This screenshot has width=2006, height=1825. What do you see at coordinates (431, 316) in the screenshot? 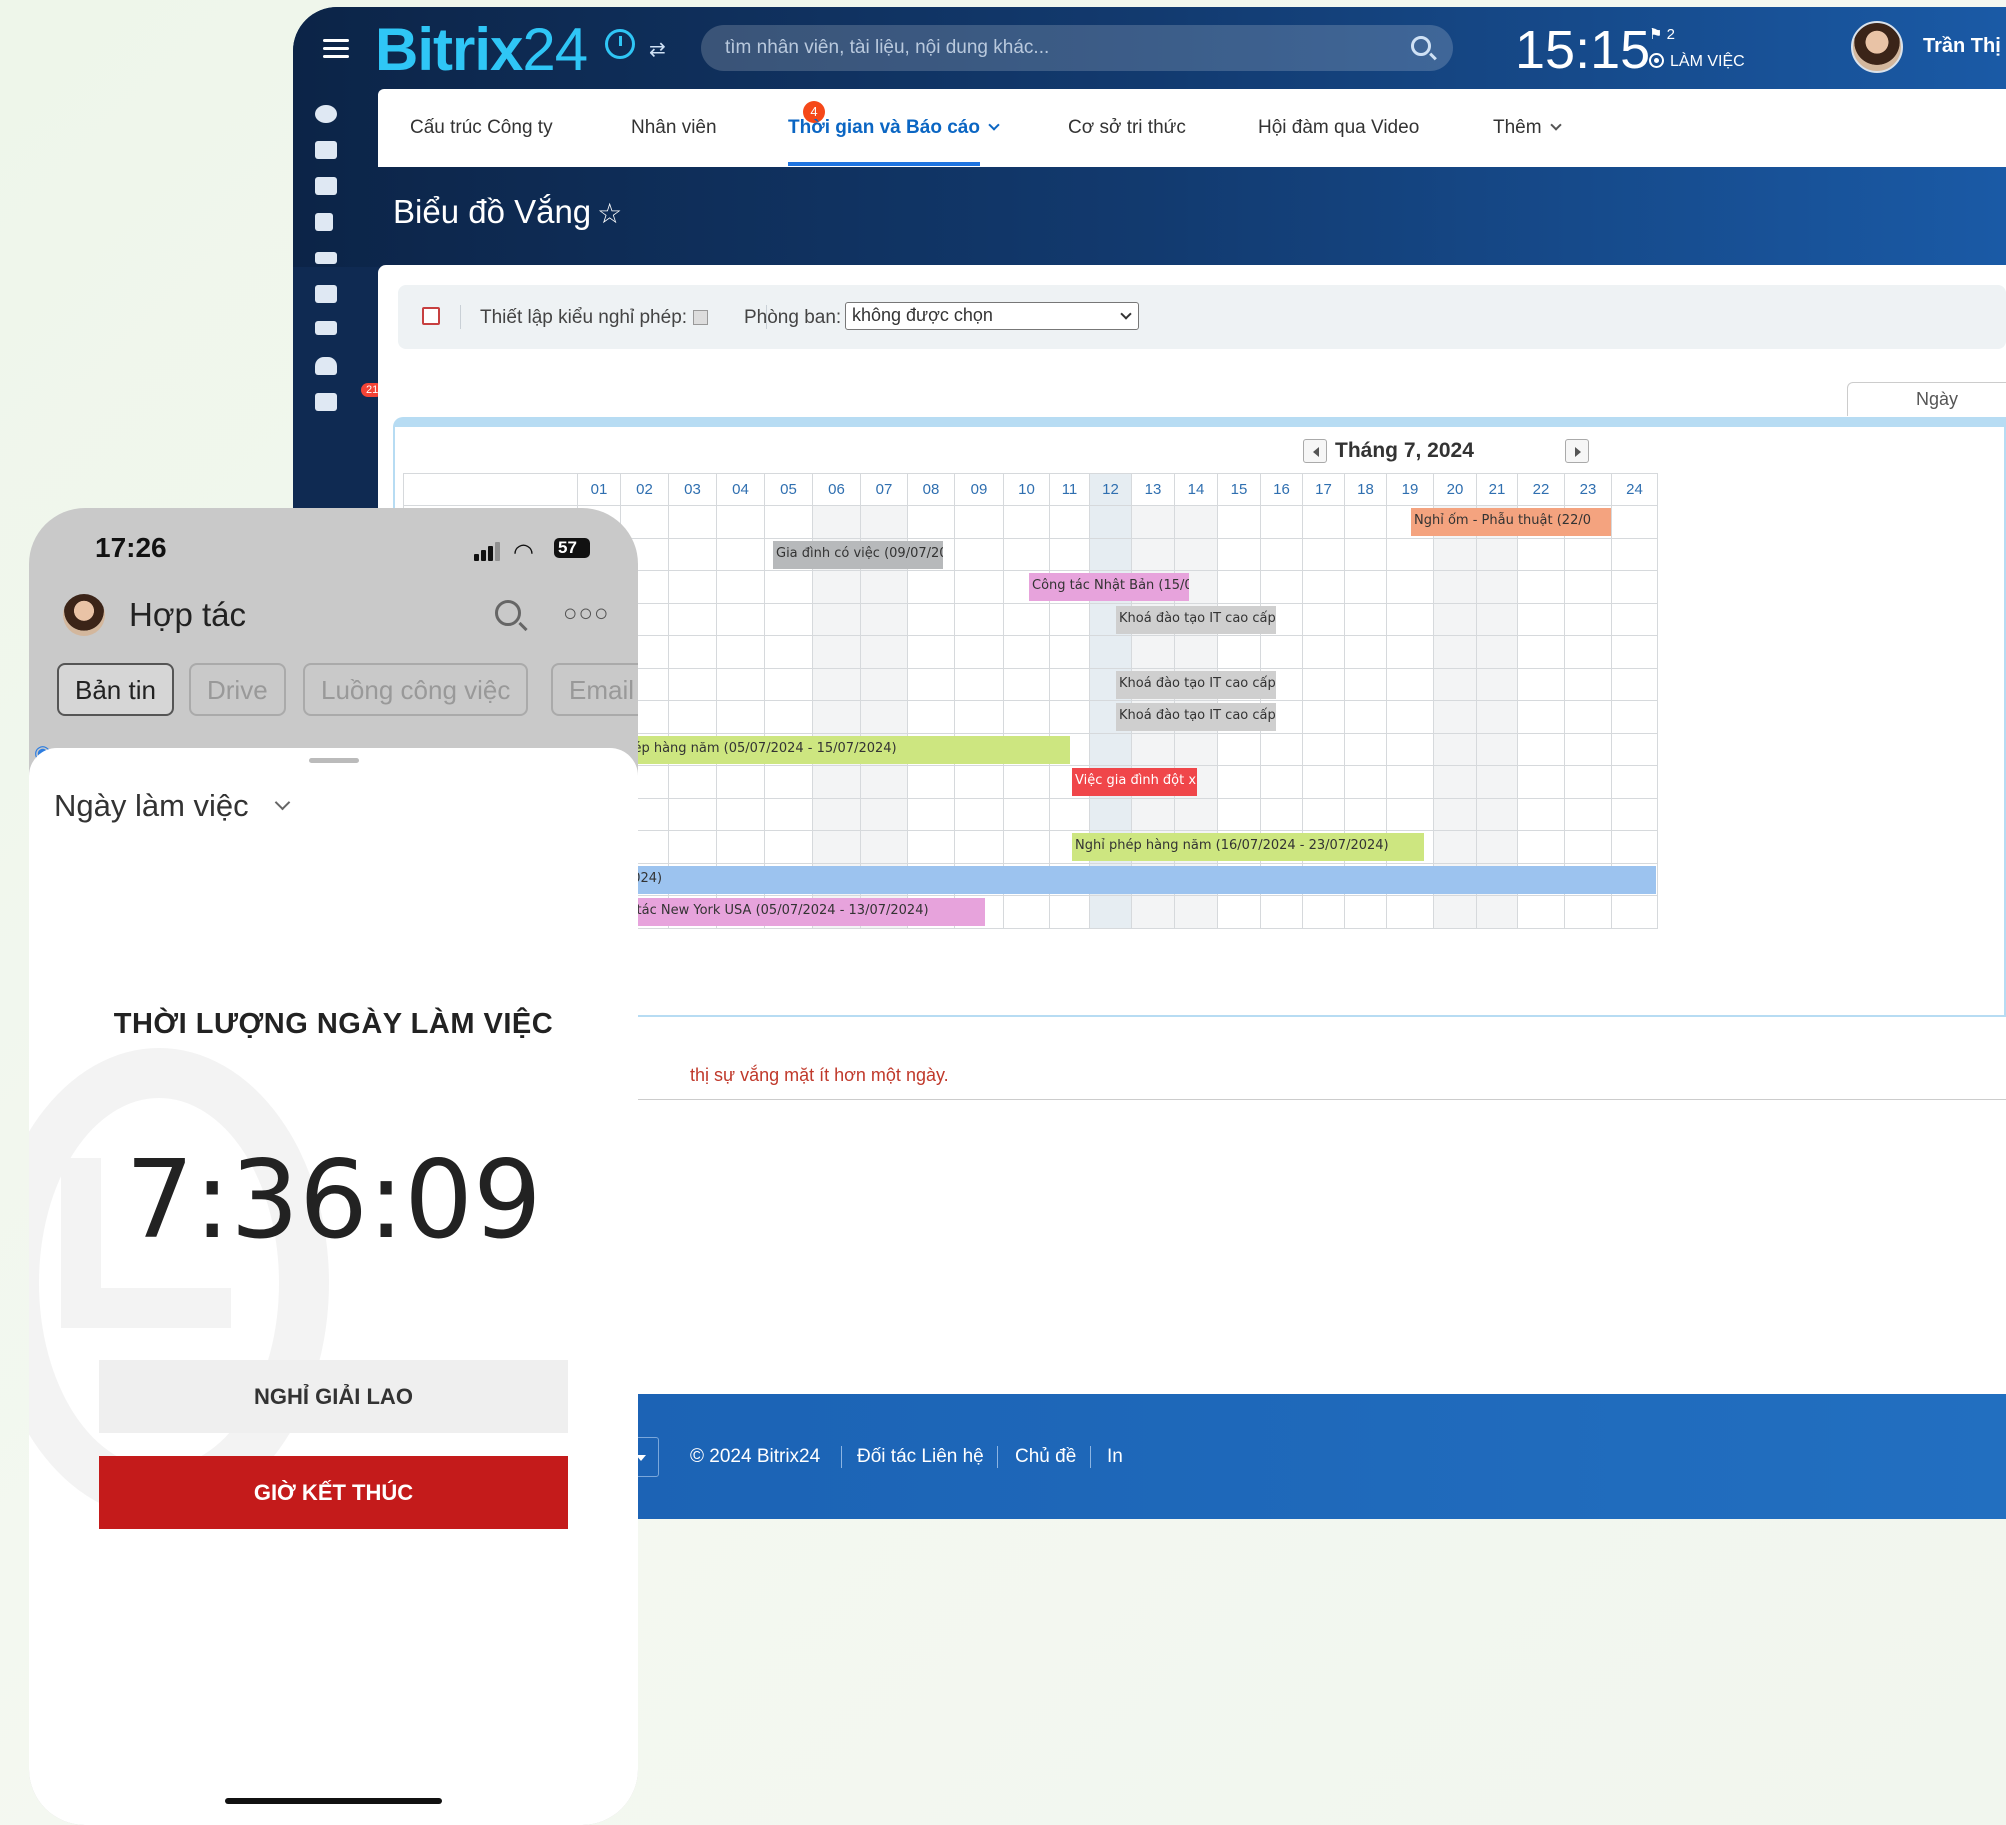
I see `calendar-icon` at bounding box center [431, 316].